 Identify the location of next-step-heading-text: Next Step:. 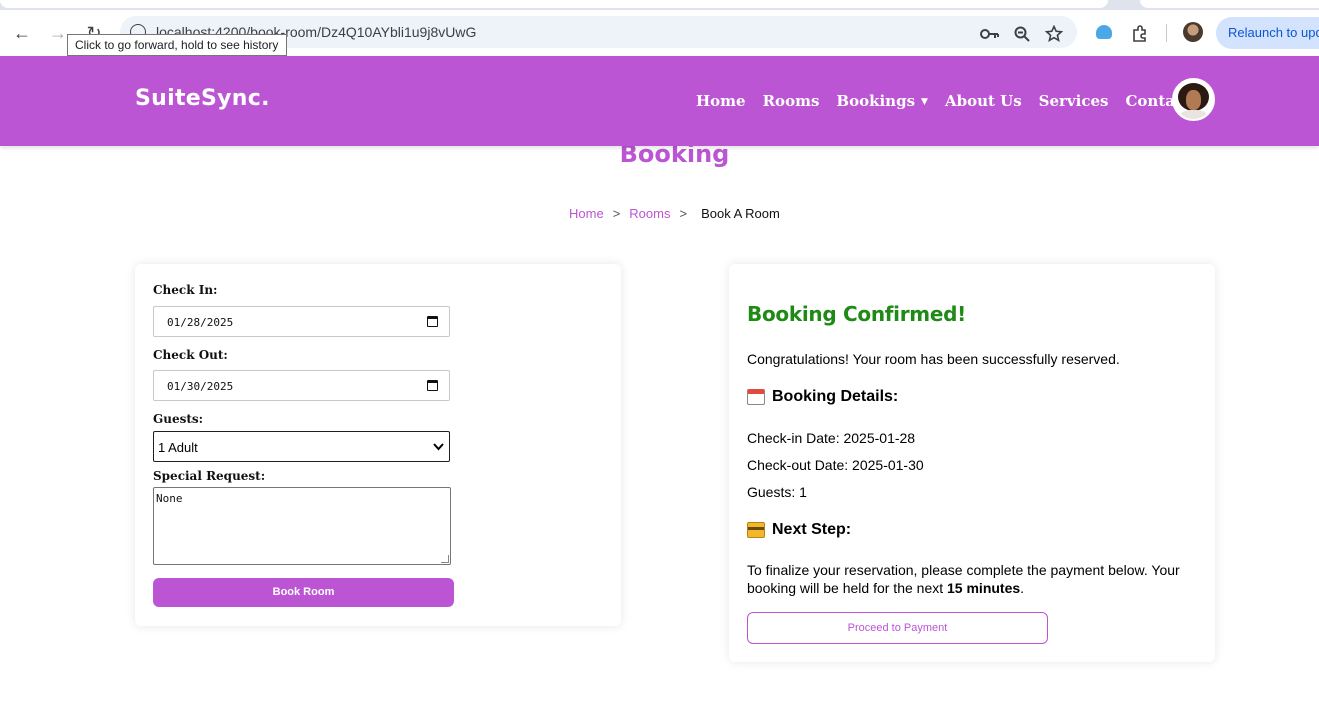
(812, 529).